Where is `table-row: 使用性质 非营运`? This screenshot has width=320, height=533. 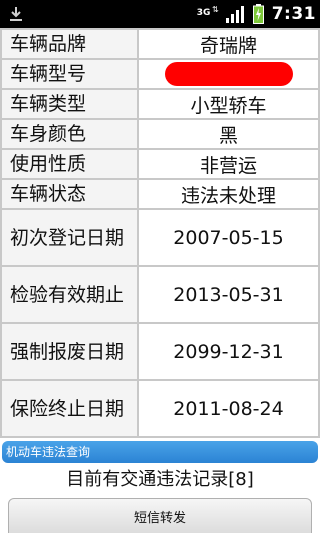 table-row: 使用性质 非营运 is located at coordinates (160, 164).